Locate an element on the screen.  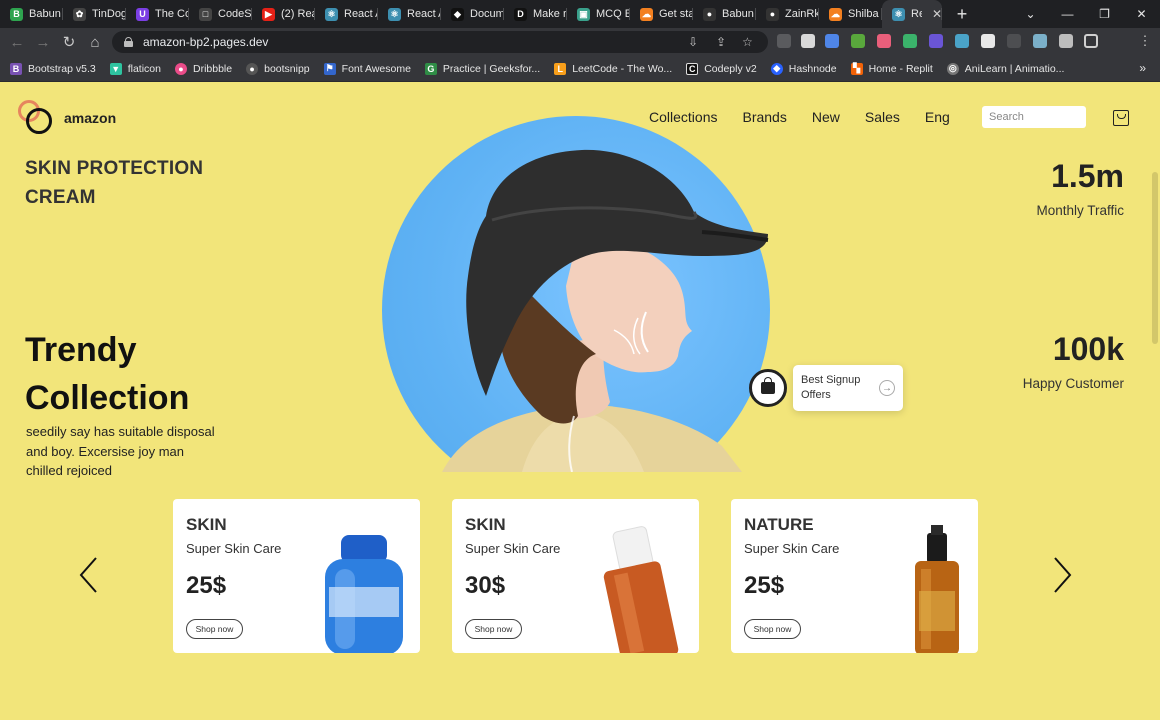
extensions-puzzle-icon is located at coordinates (1066, 41).